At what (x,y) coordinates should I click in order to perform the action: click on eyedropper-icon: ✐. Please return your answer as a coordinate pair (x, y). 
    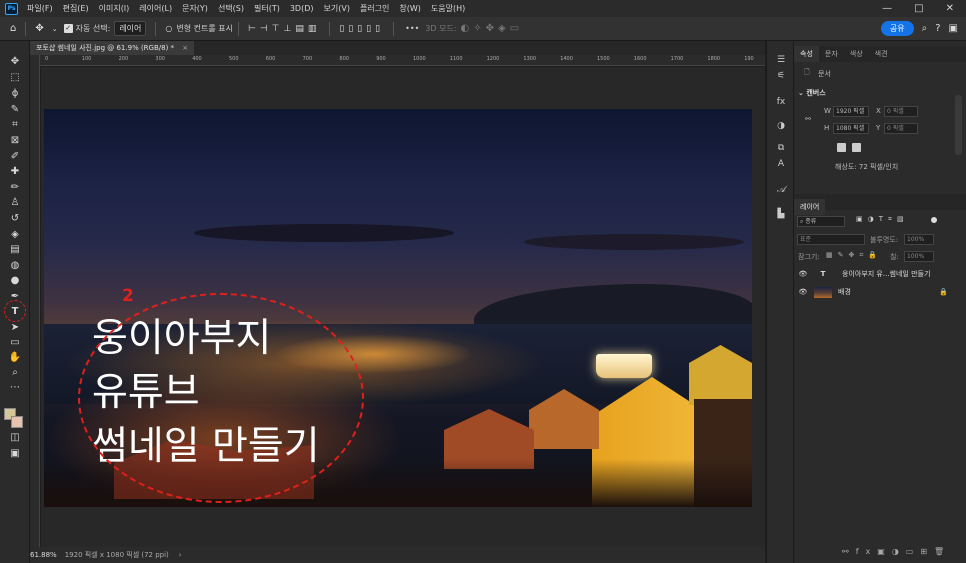
    Looking at the image, I should click on (15, 157).